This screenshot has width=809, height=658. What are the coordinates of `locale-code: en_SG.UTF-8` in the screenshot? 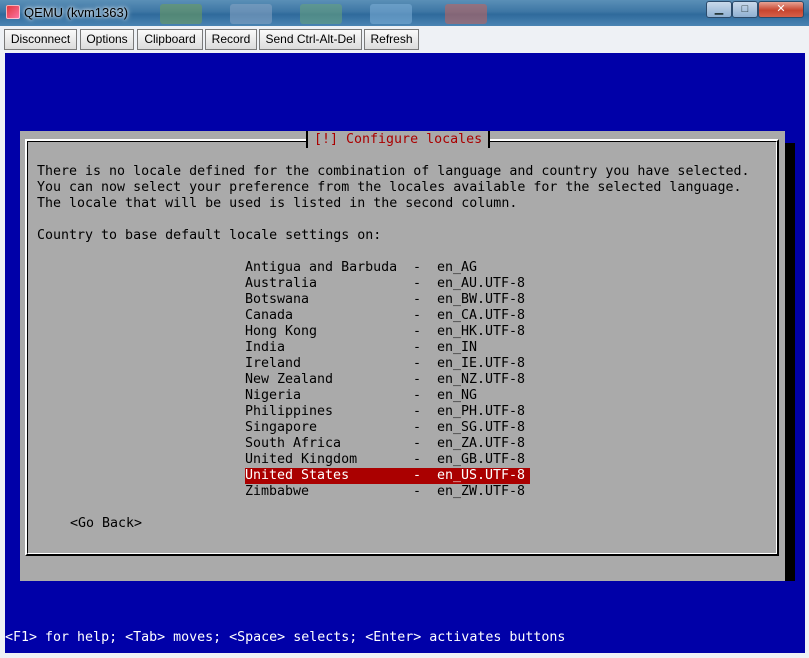 It's located at (481, 427).